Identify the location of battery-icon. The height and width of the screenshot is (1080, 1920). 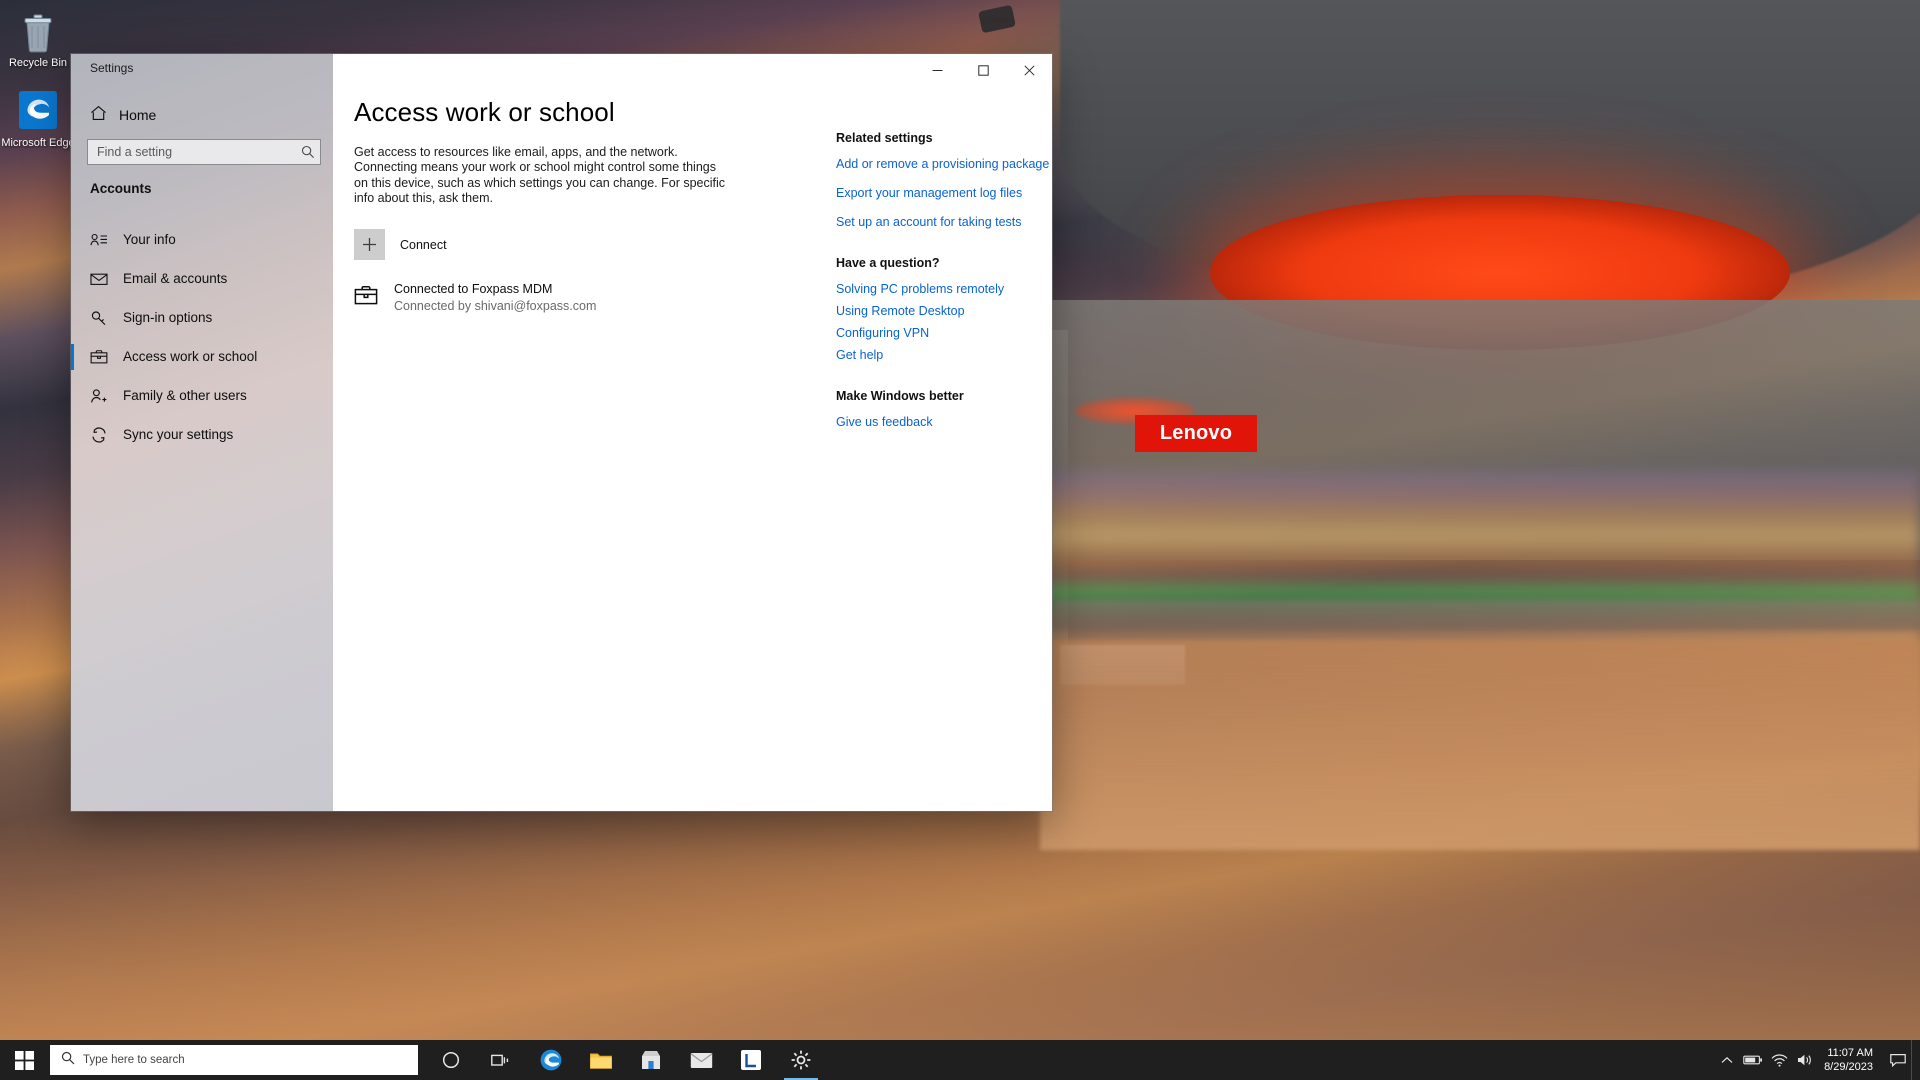
(1753, 1060).